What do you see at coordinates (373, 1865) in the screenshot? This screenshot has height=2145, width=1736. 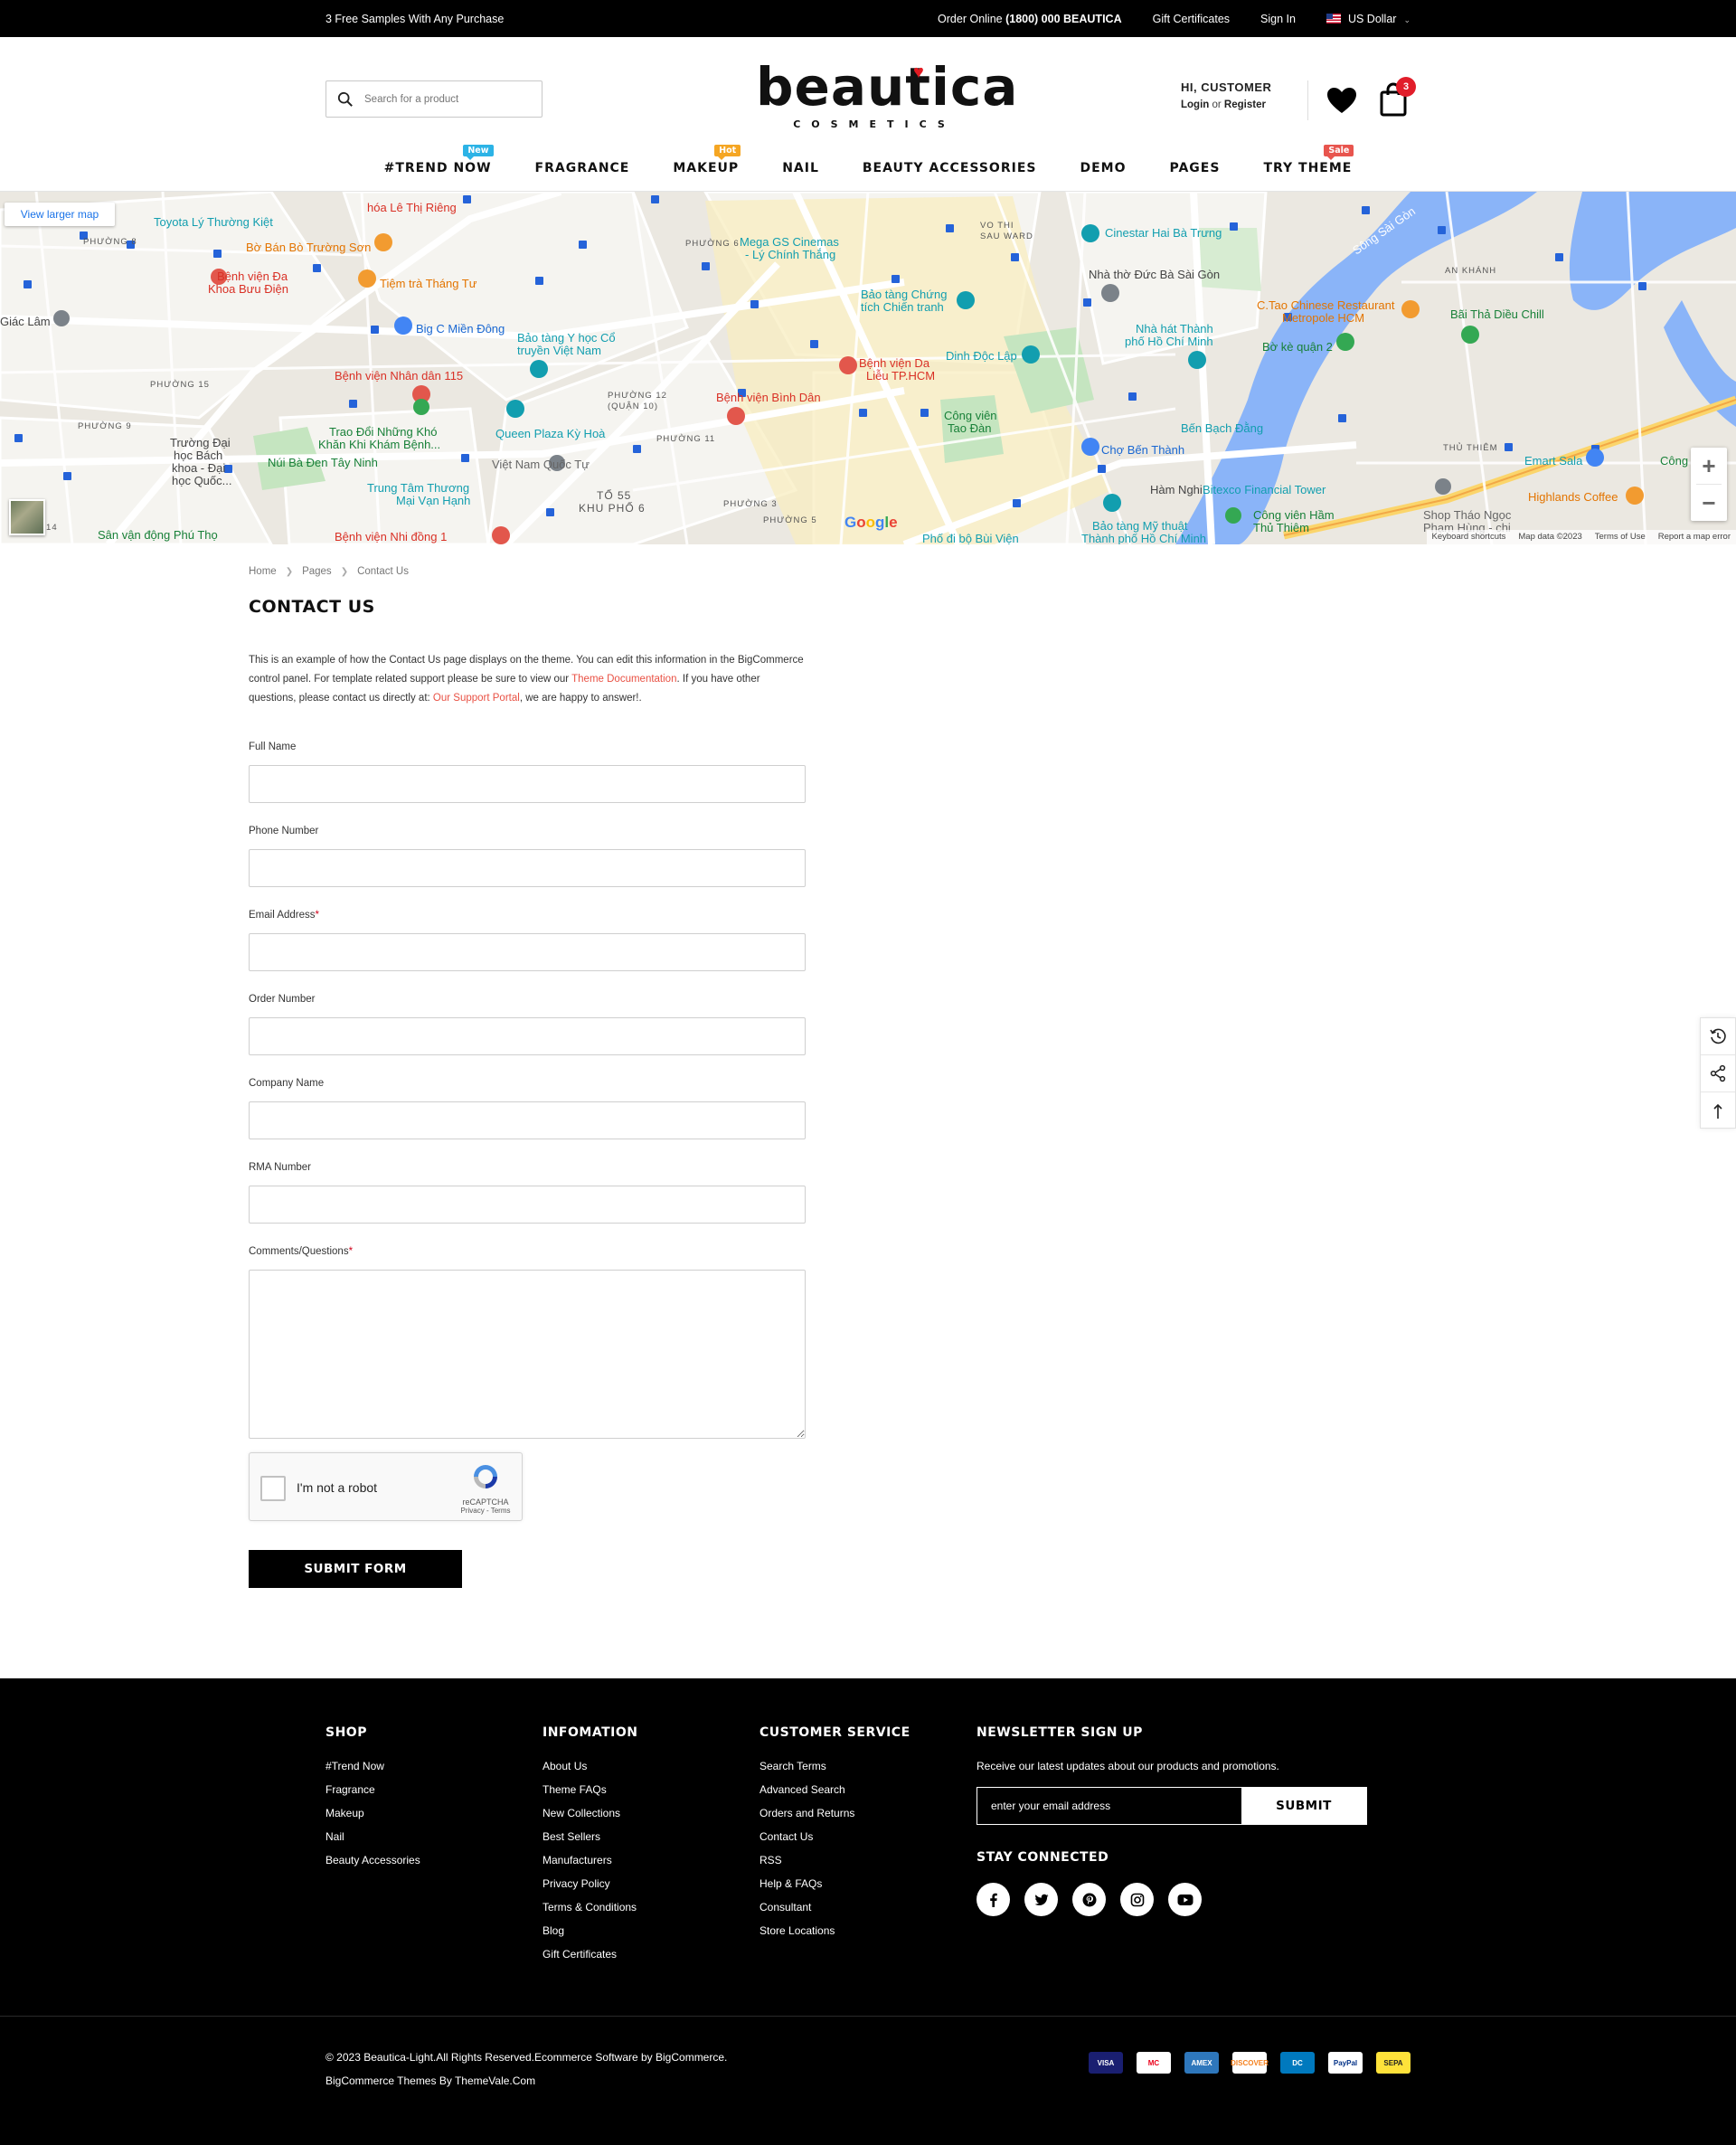 I see `footer-link: Beauty Accessories` at bounding box center [373, 1865].